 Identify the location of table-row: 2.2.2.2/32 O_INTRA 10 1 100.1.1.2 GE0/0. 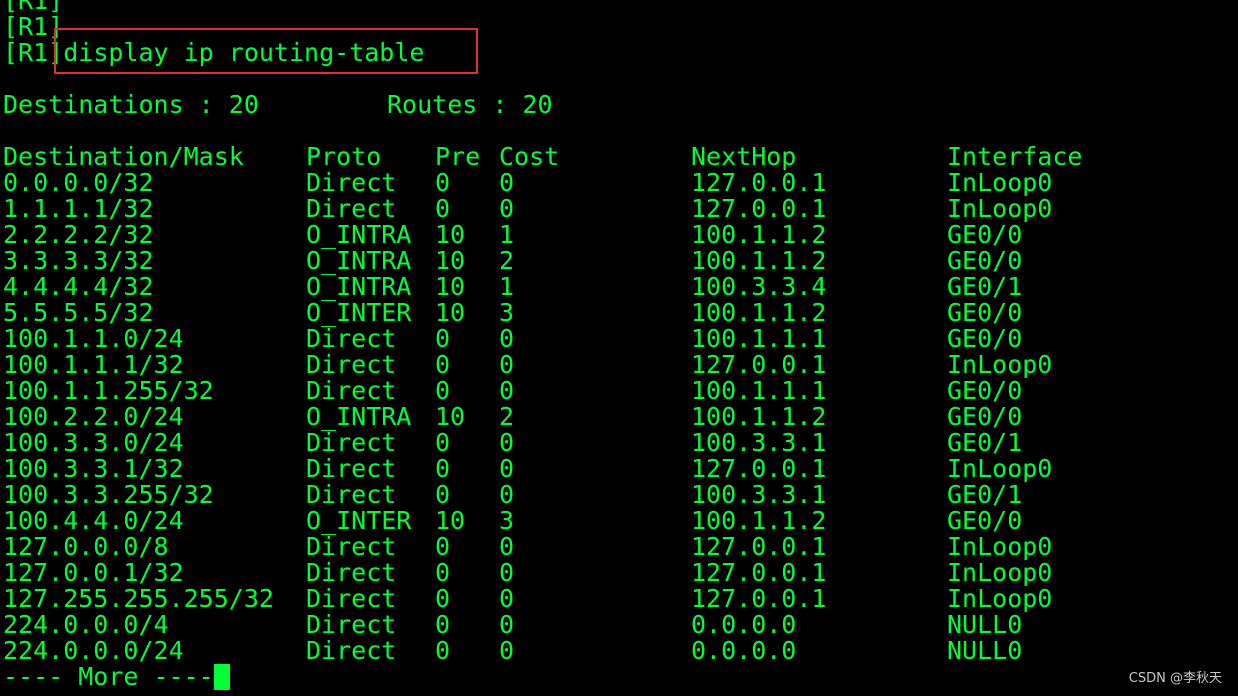
(618, 235).